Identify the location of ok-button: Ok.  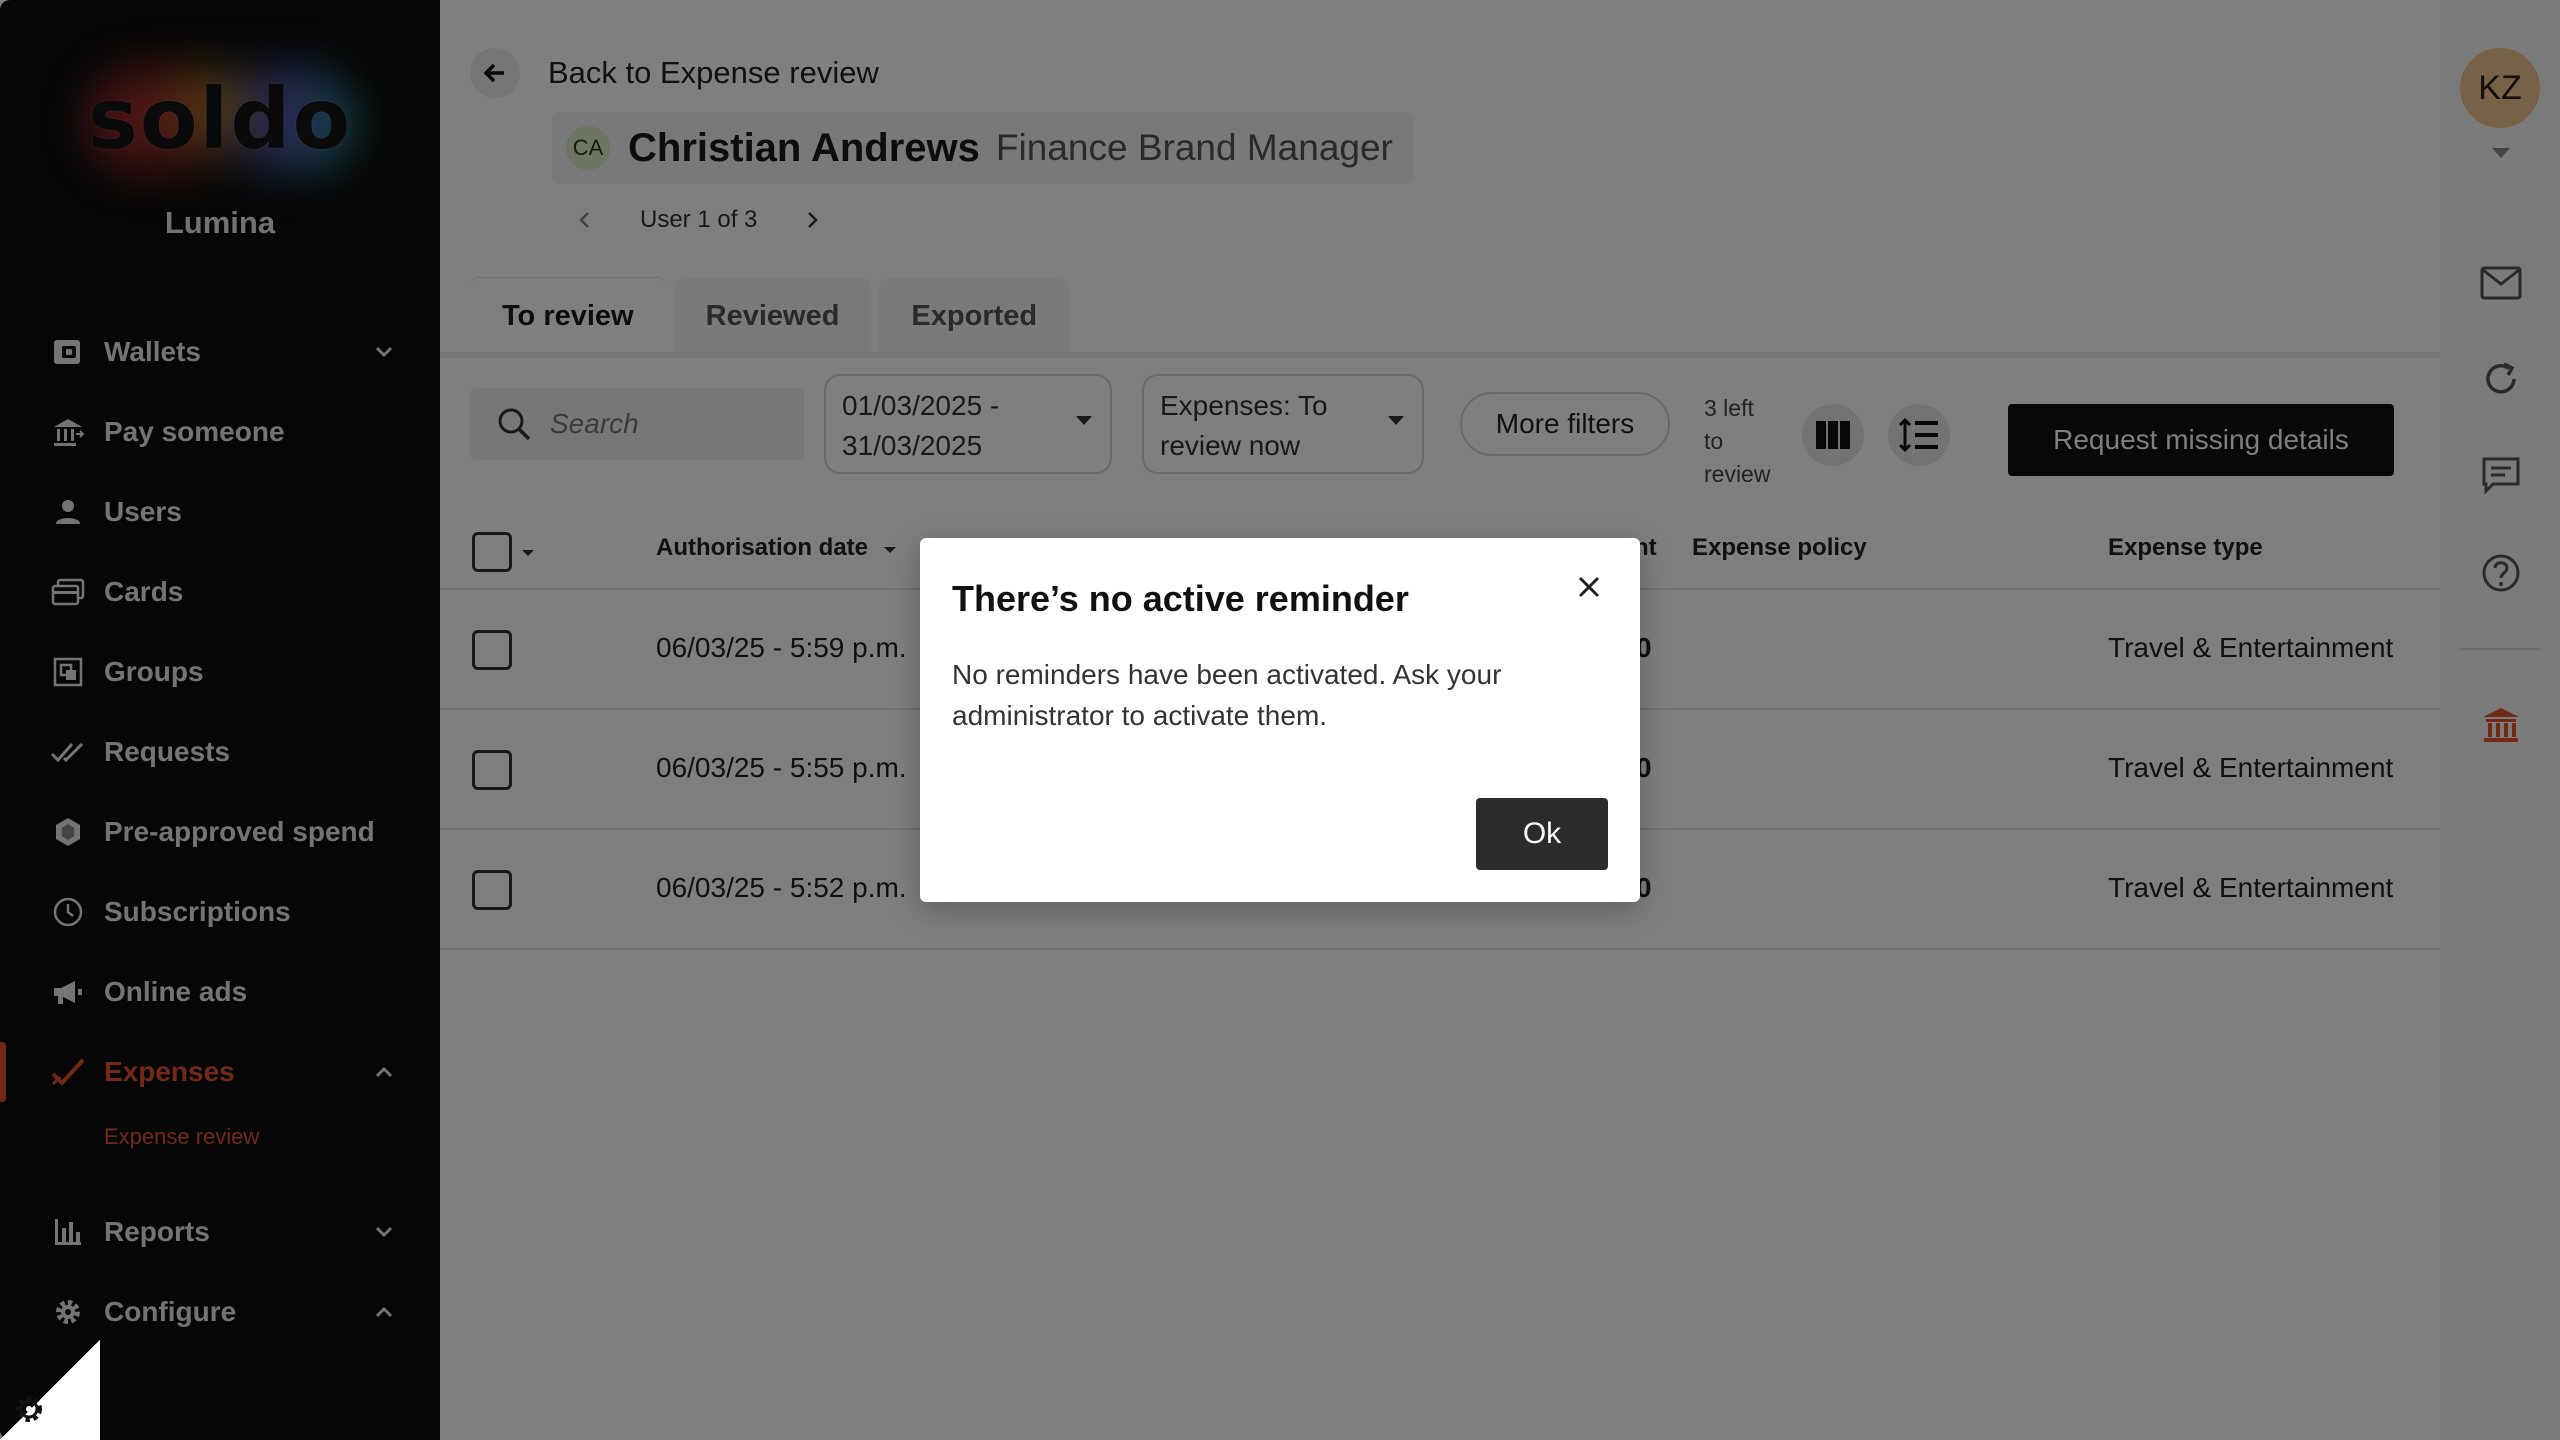
(1542, 834).